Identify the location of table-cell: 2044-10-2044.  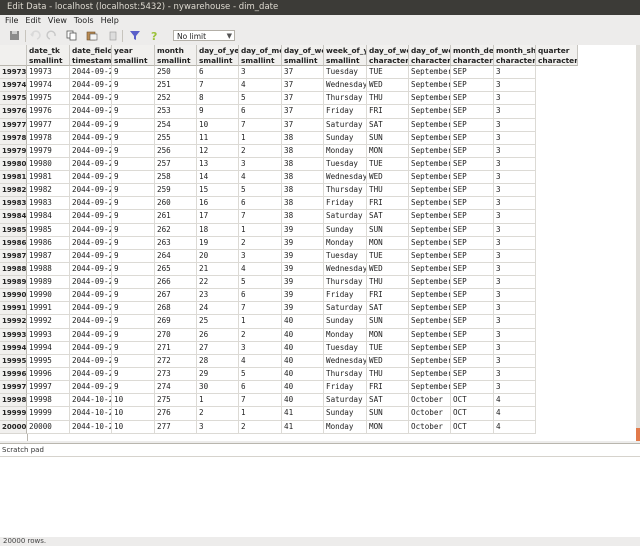
(91, 401).